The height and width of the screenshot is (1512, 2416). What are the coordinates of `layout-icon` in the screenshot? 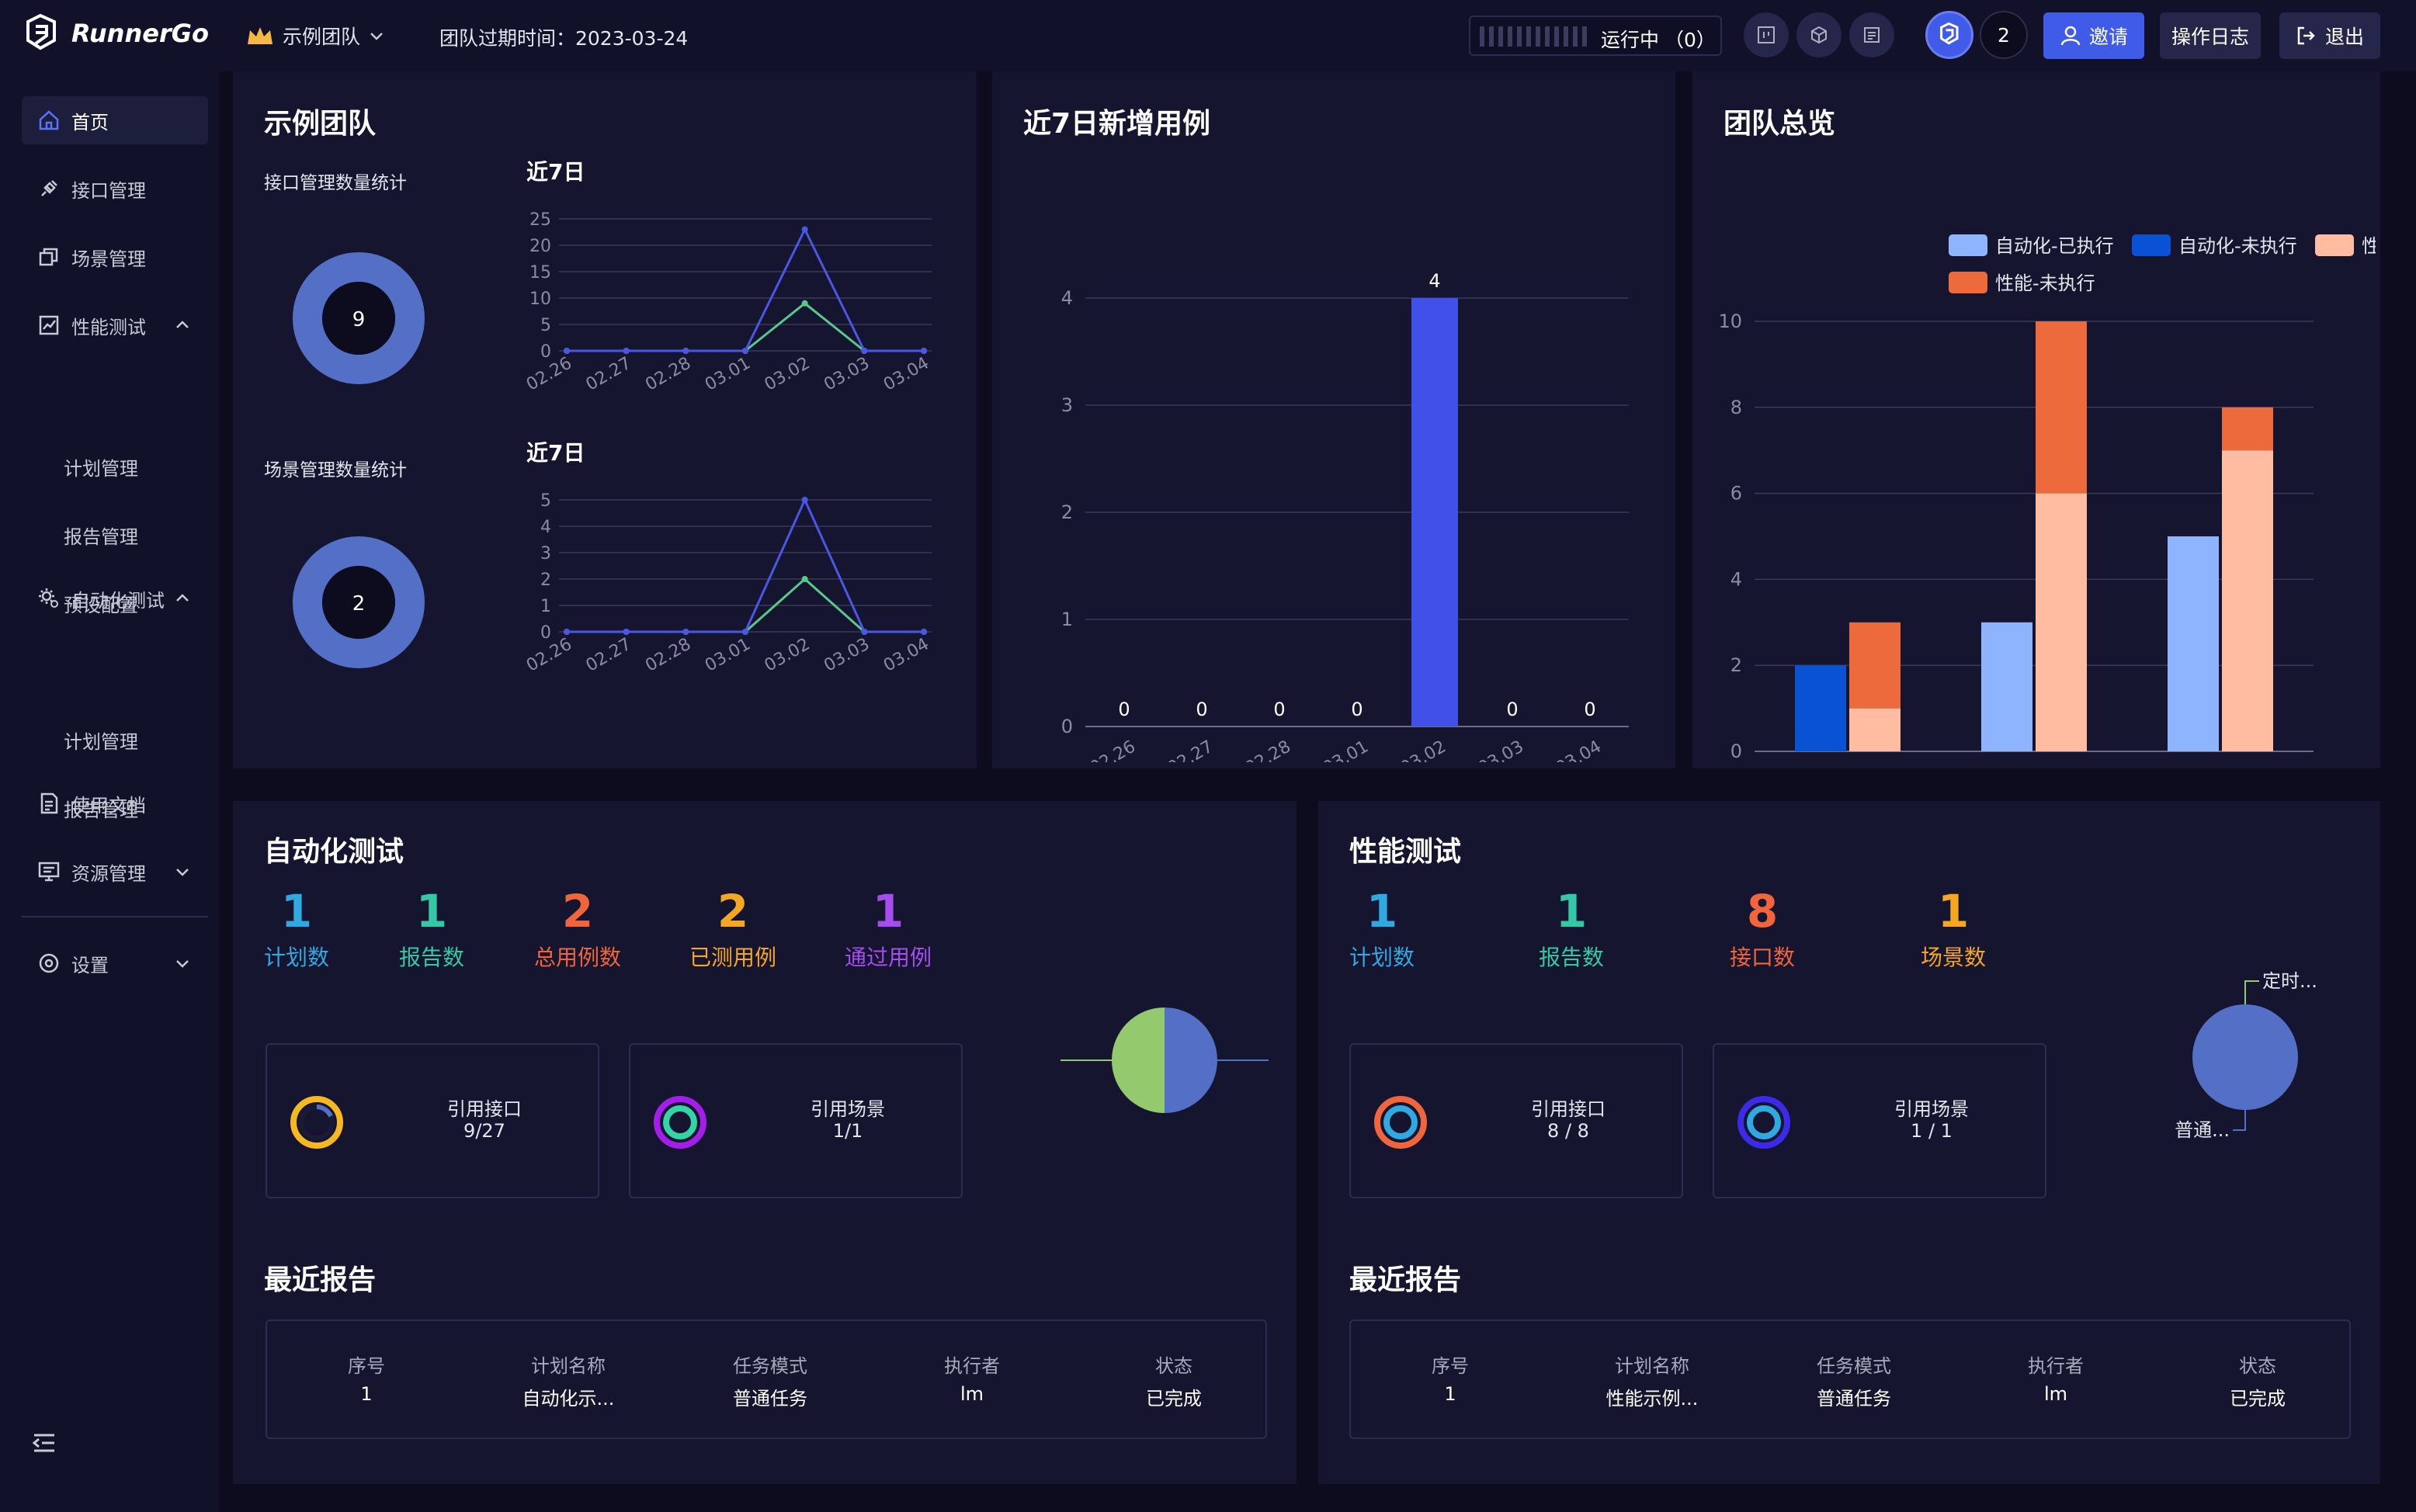 It's located at (1767, 34).